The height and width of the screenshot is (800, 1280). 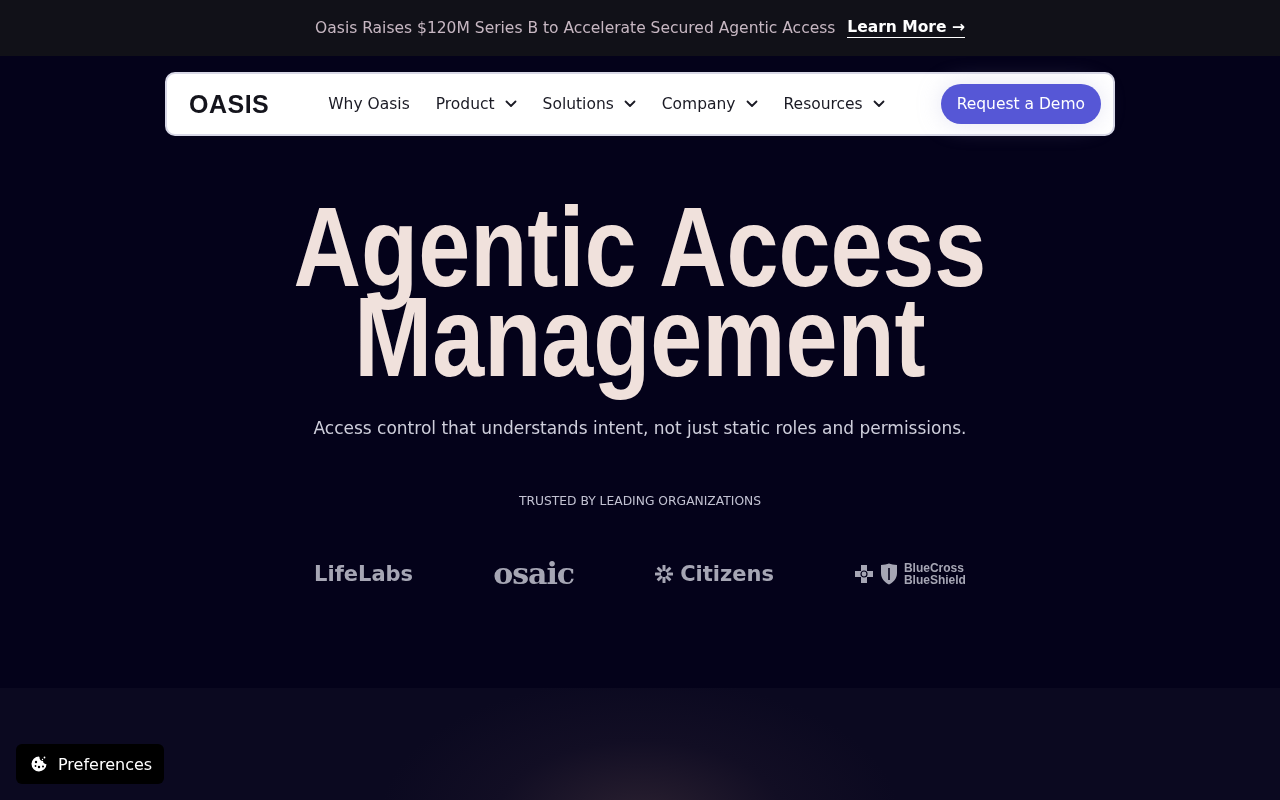 What do you see at coordinates (834, 104) in the screenshot?
I see `nav-dropdown: Resources` at bounding box center [834, 104].